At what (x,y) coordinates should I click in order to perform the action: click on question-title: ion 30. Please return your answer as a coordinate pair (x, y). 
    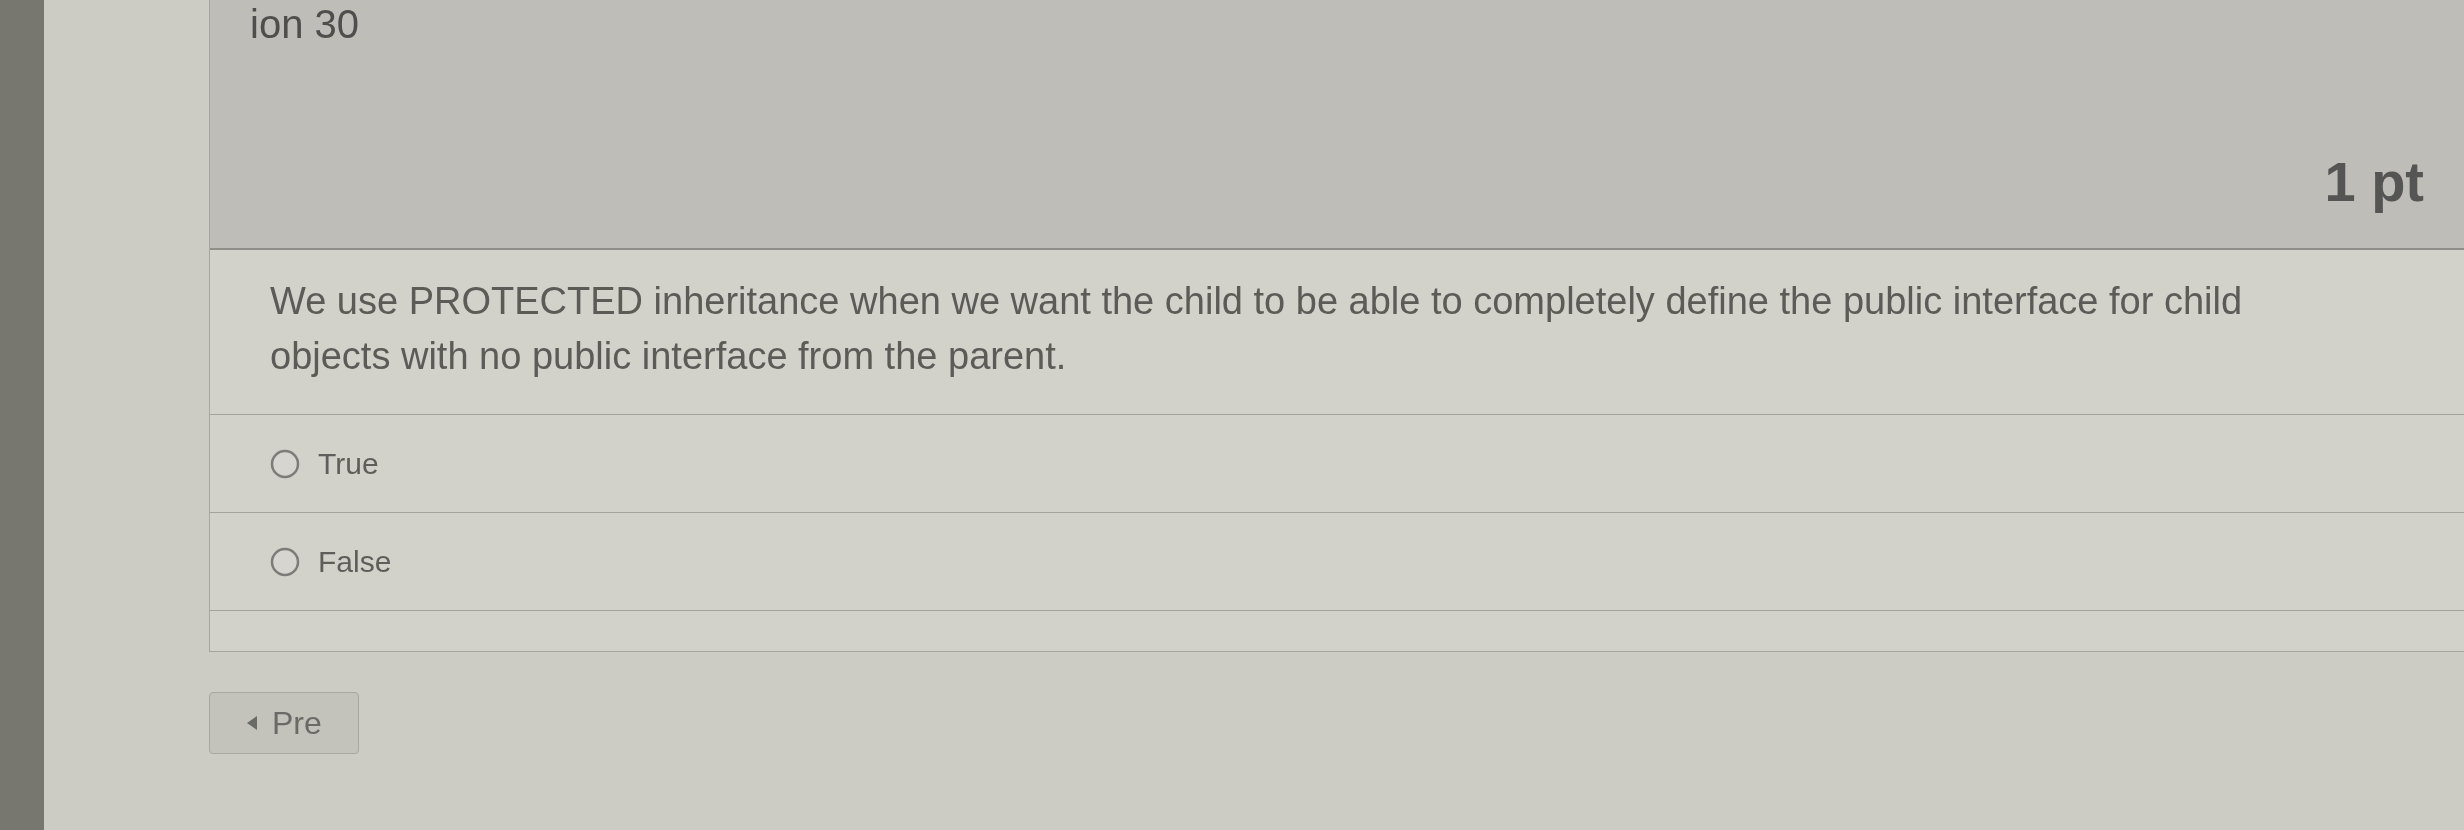
    Looking at the image, I should click on (304, 24).